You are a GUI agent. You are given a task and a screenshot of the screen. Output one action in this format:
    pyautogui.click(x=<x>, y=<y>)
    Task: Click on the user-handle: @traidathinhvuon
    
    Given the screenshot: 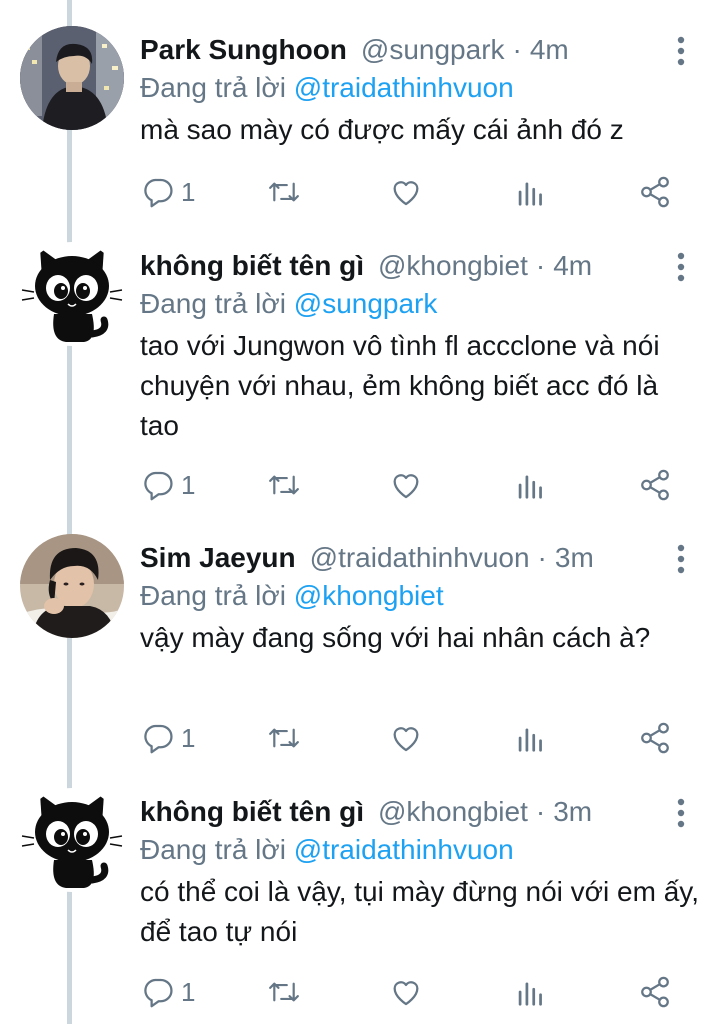 What is the action you would take?
    pyautogui.click(x=420, y=558)
    